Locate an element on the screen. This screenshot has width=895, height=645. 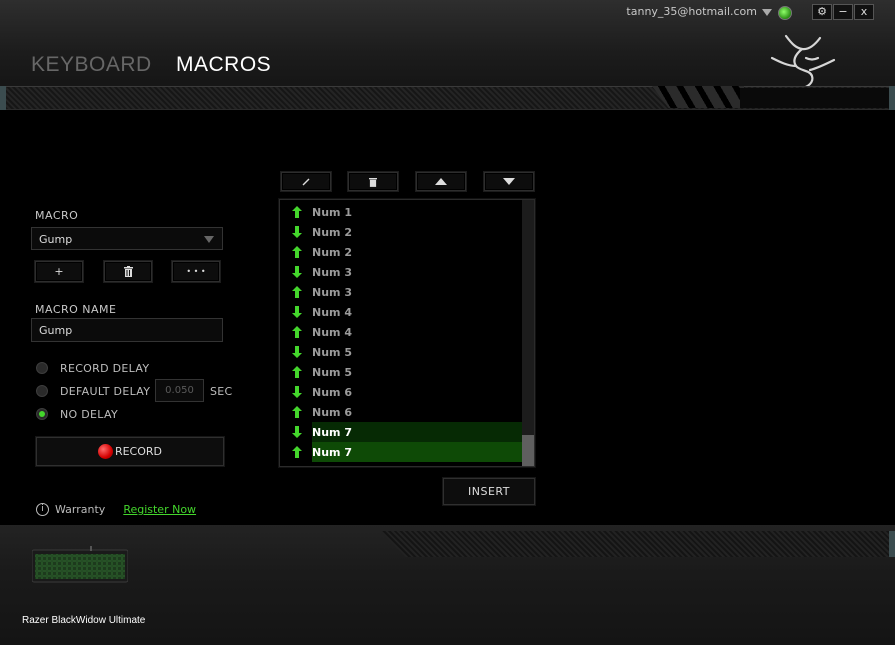
macro-more-button: • • • is located at coordinates (196, 271).